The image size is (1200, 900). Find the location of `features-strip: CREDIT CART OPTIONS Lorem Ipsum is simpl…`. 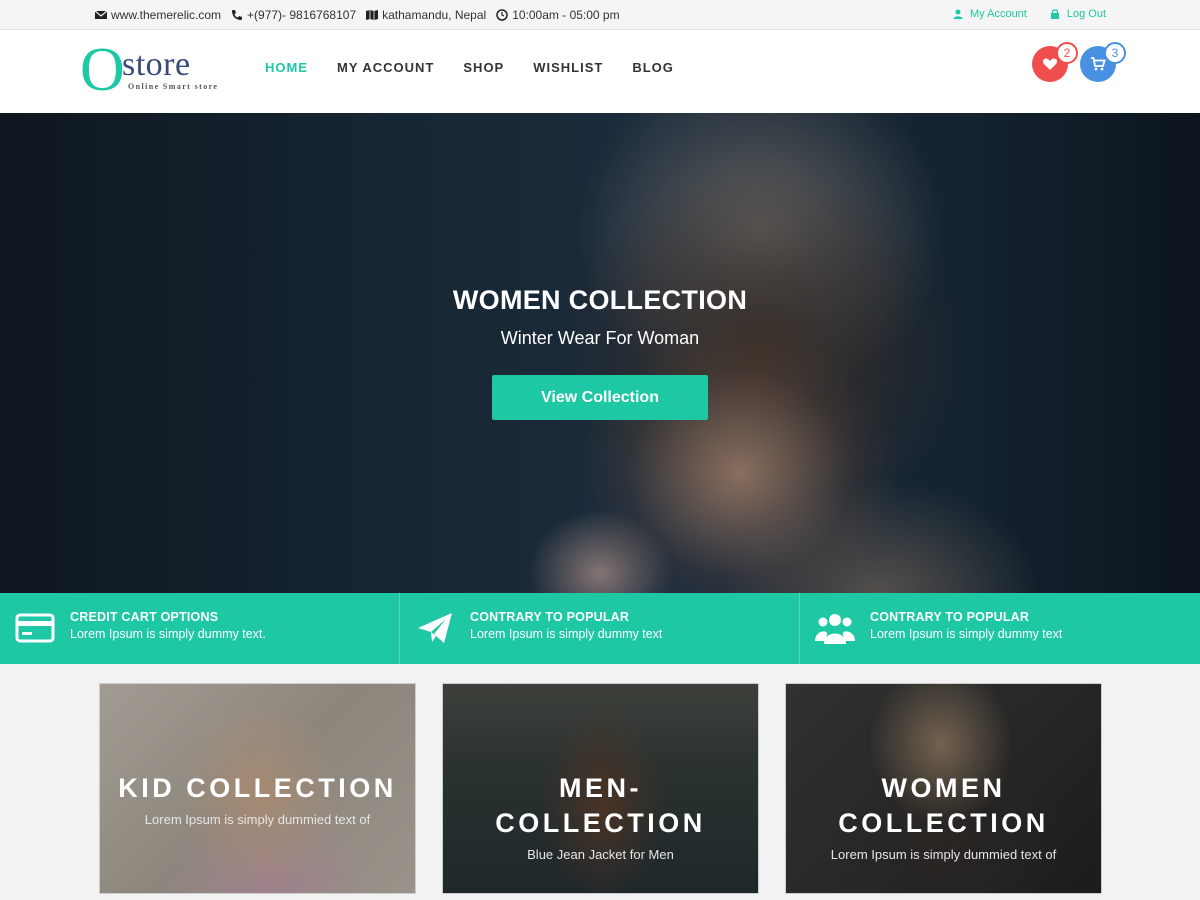

features-strip: CREDIT CART OPTIONS Lorem Ipsum is simpl… is located at coordinates (600, 628).